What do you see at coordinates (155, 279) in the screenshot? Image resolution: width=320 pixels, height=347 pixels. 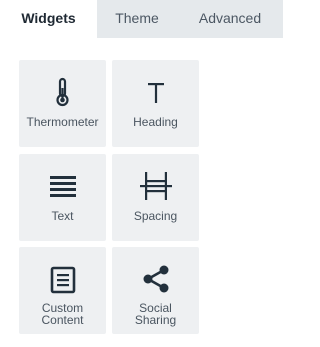 I see `share-icon` at bounding box center [155, 279].